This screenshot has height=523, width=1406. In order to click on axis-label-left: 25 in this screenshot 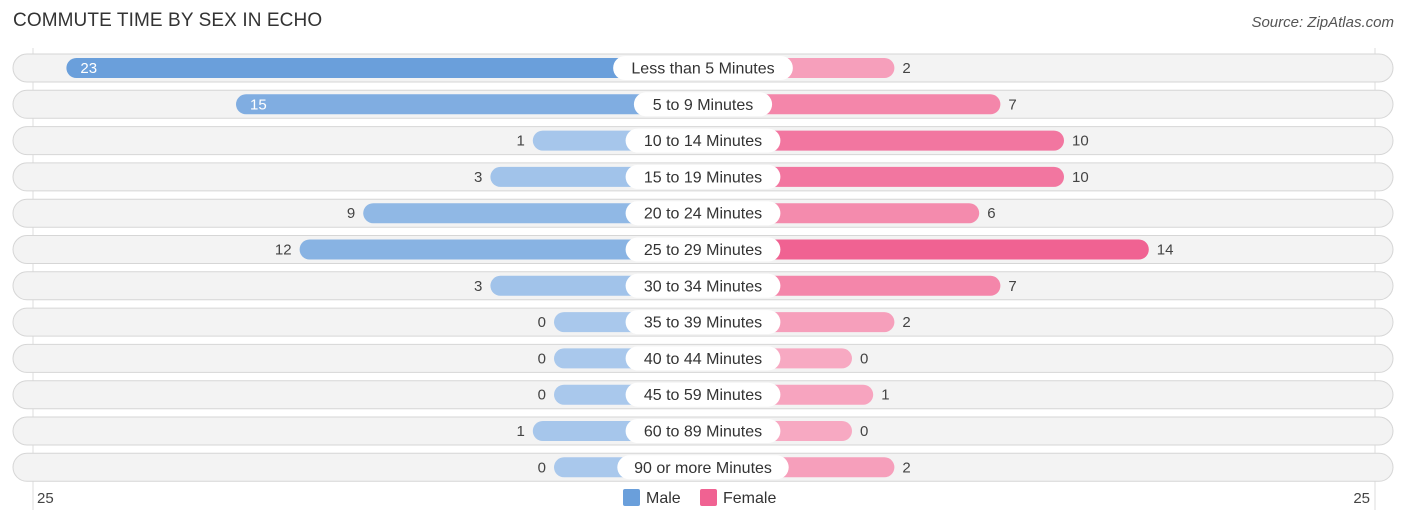, I will do `click(45, 498)`.